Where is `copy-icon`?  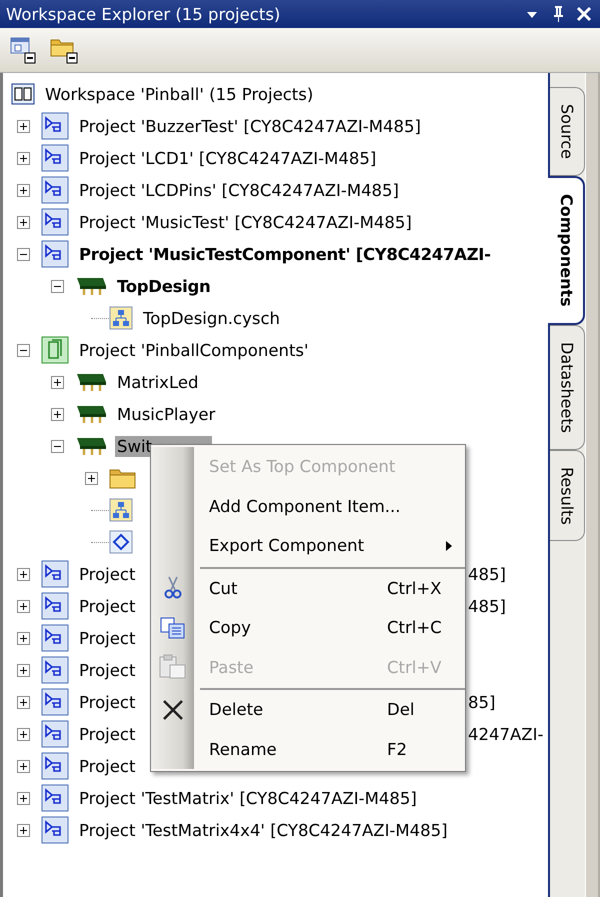
copy-icon is located at coordinates (173, 628).